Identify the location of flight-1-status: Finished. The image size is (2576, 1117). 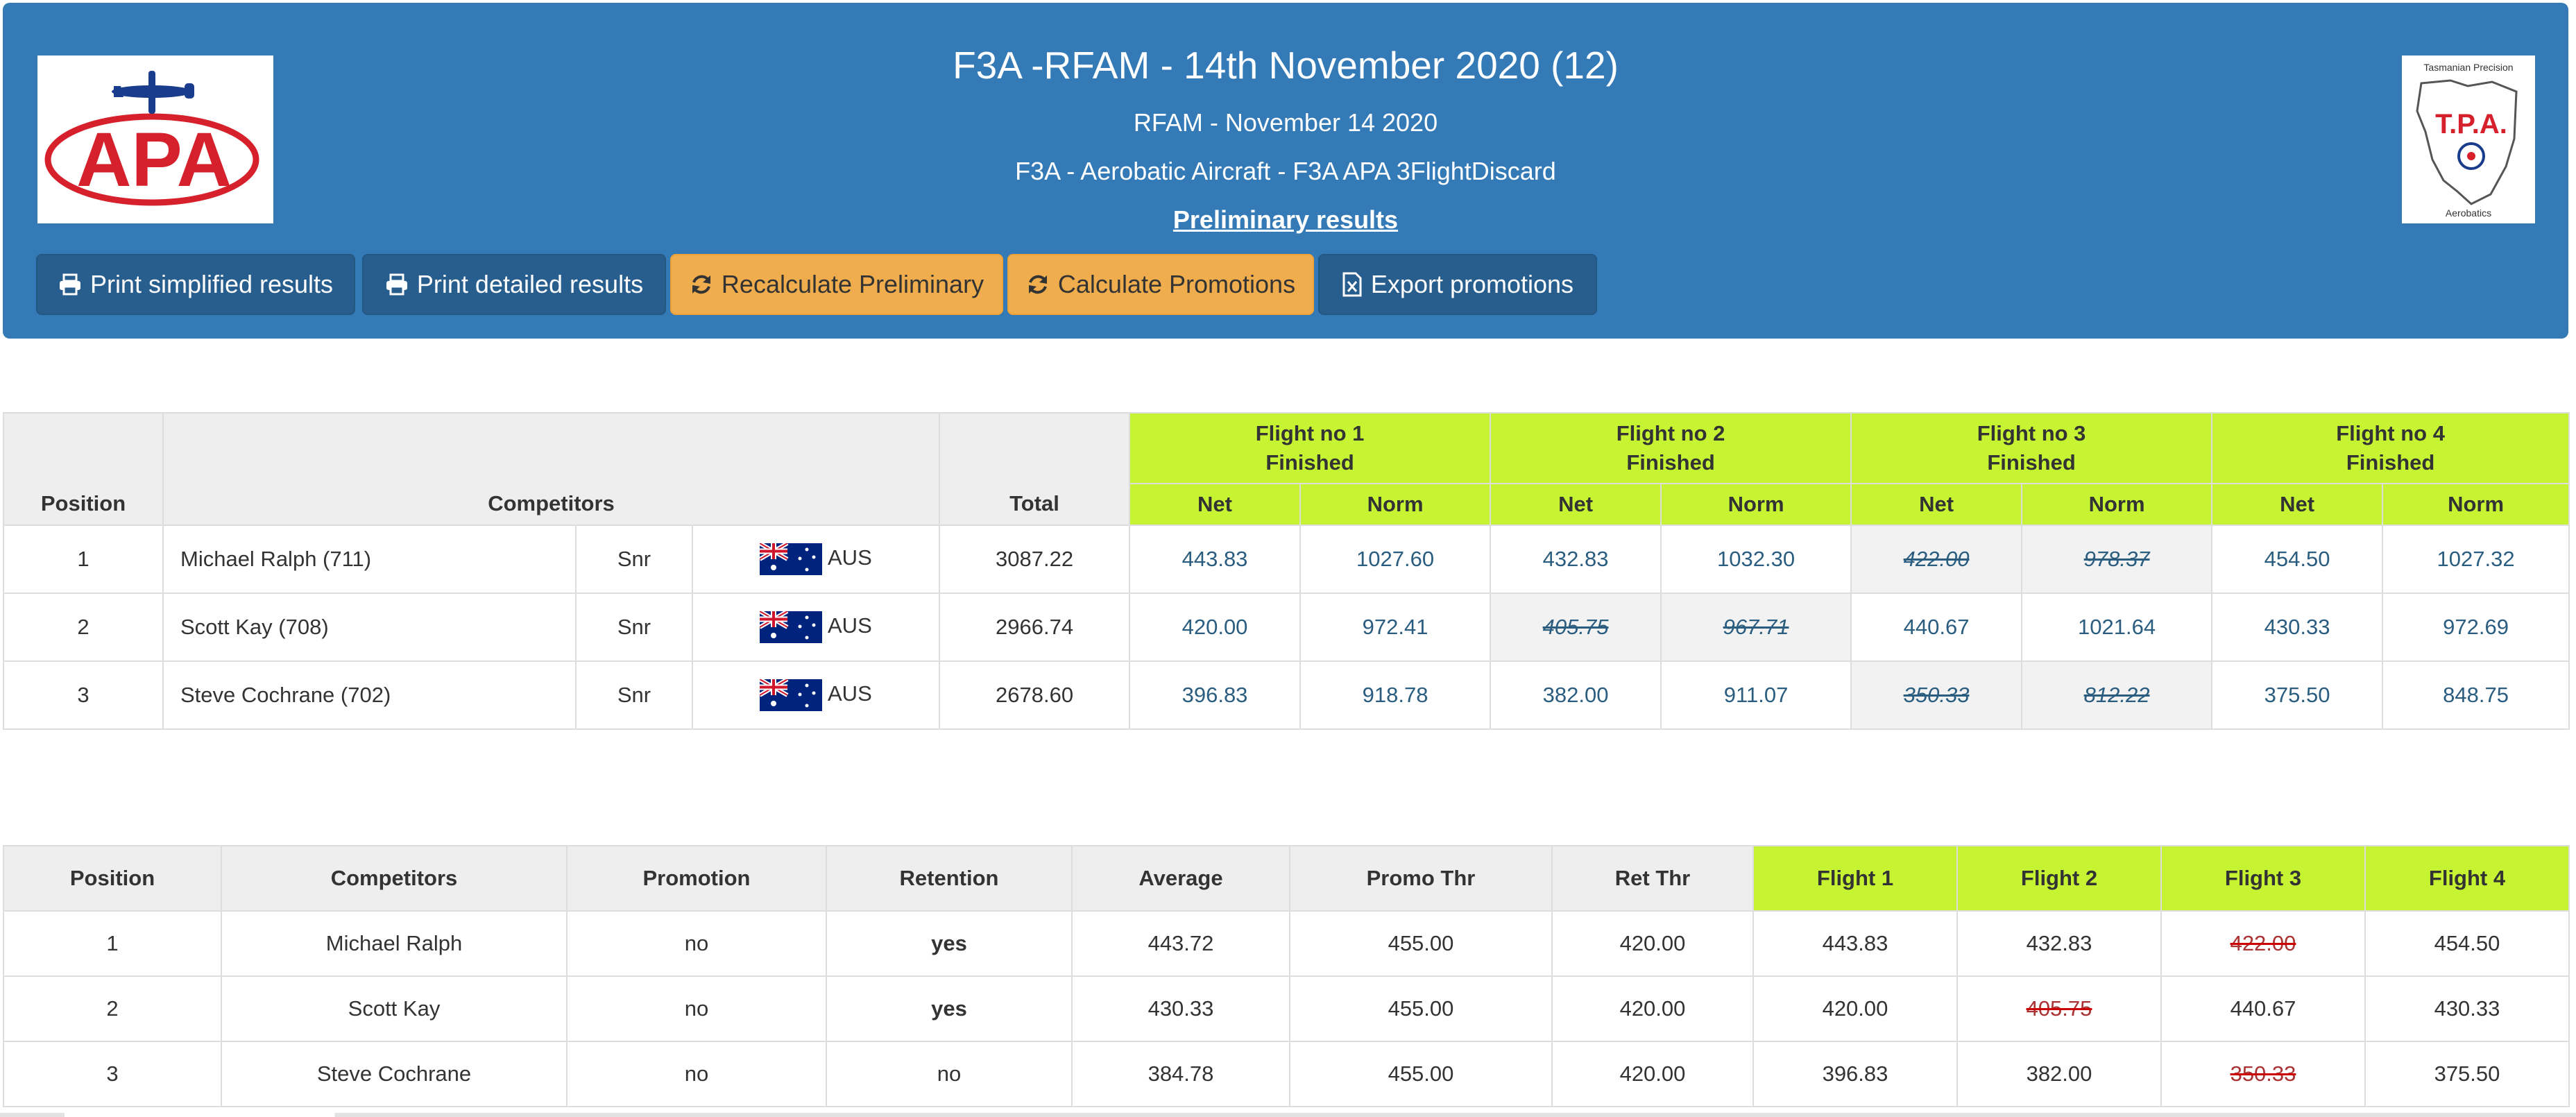
(1309, 463).